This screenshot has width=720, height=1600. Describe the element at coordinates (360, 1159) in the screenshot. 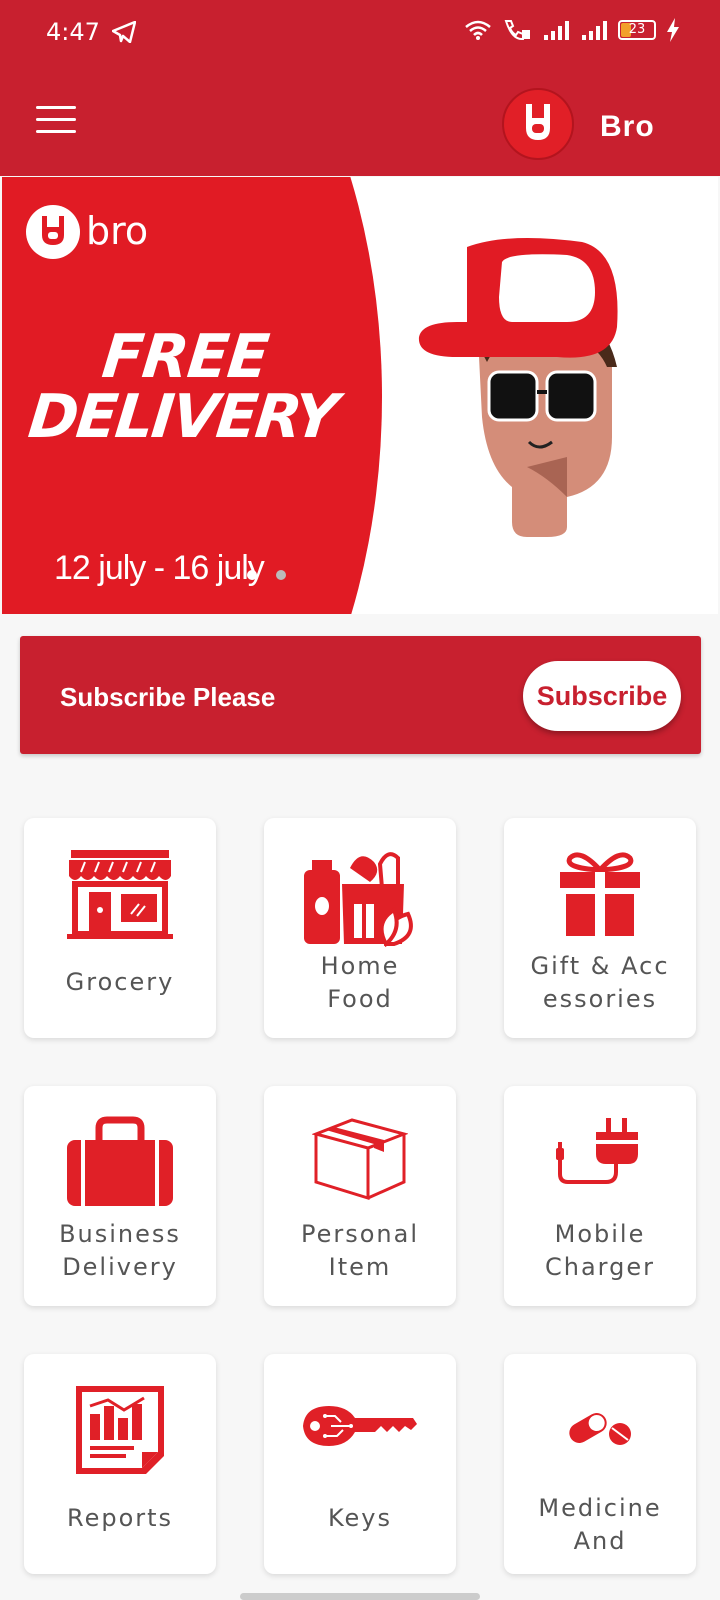

I see `box-icon` at that location.